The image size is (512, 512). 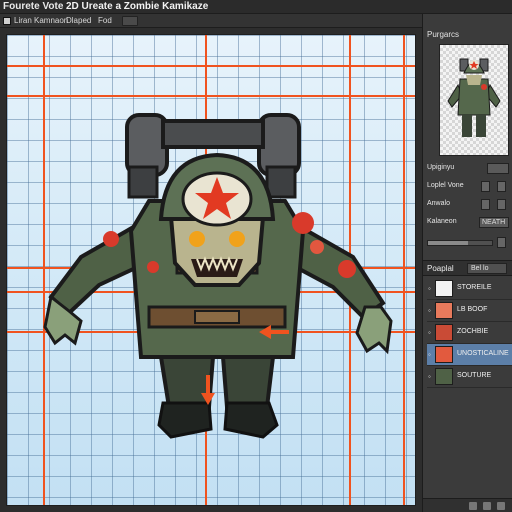 I want to click on title-bar: Fourete Vote 2D Ureate a Zombie Kamikaze, so click(x=256, y=7).